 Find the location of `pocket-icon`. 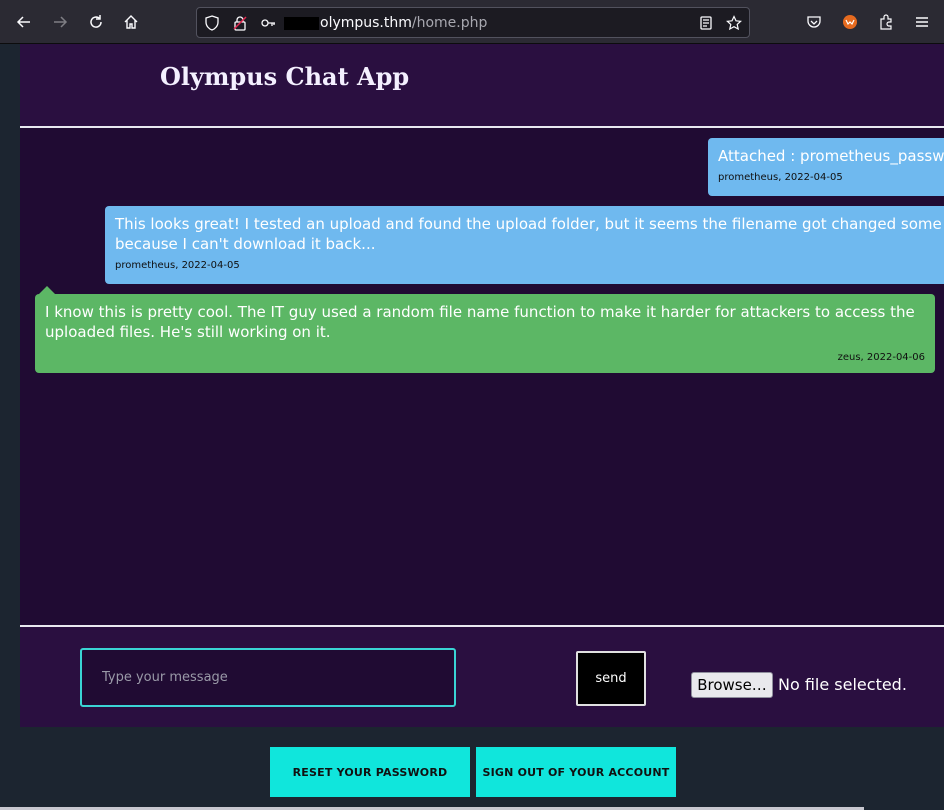

pocket-icon is located at coordinates (814, 22).